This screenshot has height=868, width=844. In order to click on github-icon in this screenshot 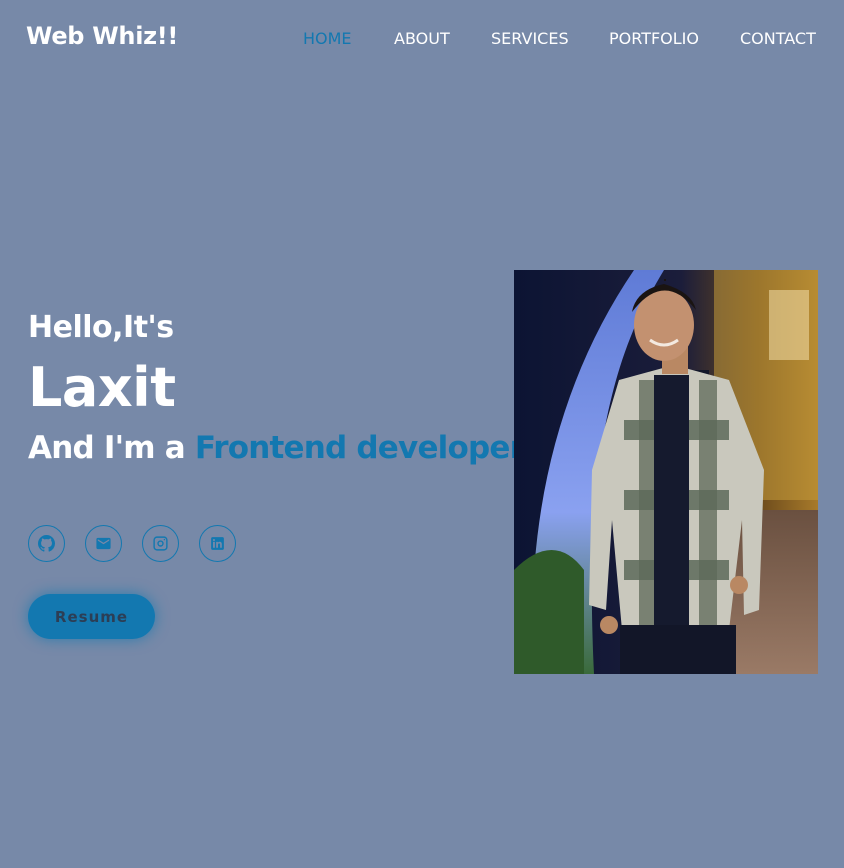, I will do `click(46, 543)`.